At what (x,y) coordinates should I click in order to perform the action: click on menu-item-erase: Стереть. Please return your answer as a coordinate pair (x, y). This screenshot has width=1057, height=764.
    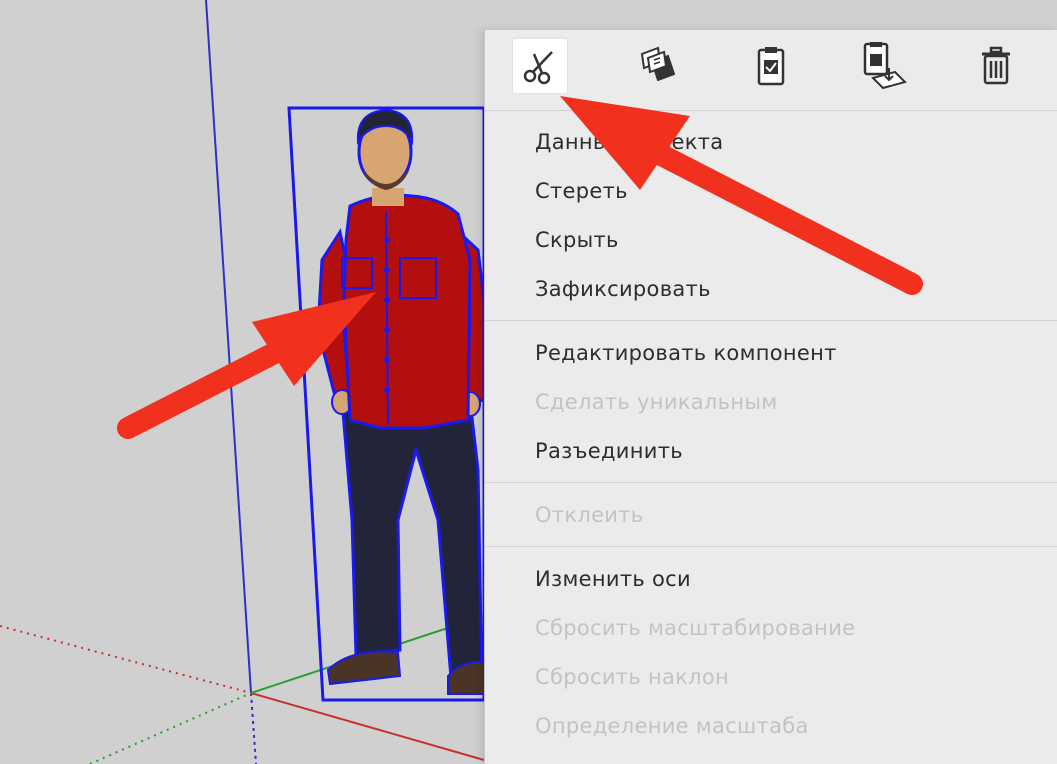
    Looking at the image, I should click on (771, 190).